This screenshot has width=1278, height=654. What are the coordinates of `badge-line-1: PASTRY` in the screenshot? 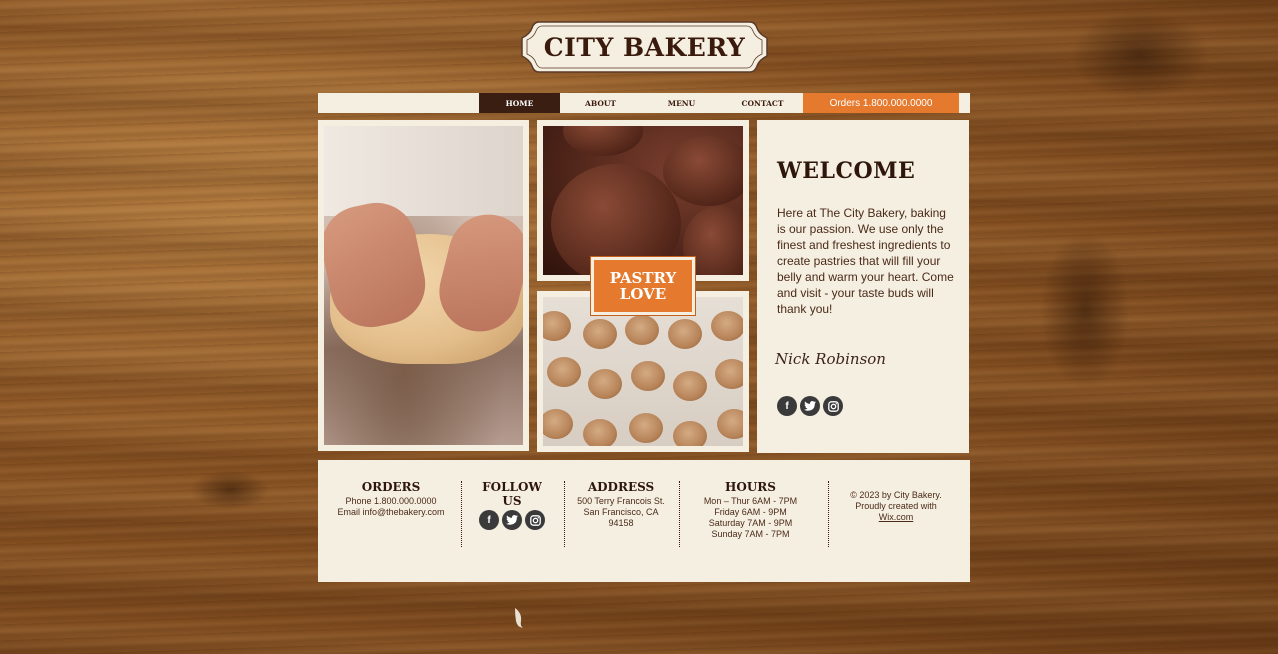 It's located at (643, 278).